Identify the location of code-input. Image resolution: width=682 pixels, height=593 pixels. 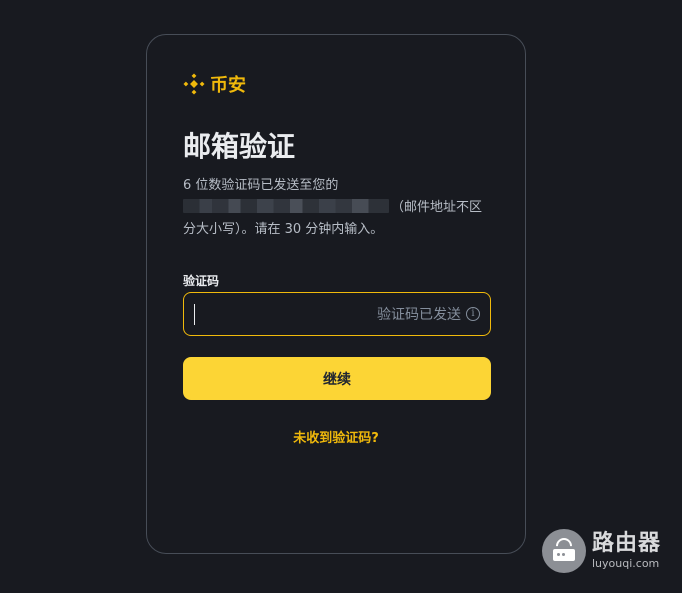
(285, 315).